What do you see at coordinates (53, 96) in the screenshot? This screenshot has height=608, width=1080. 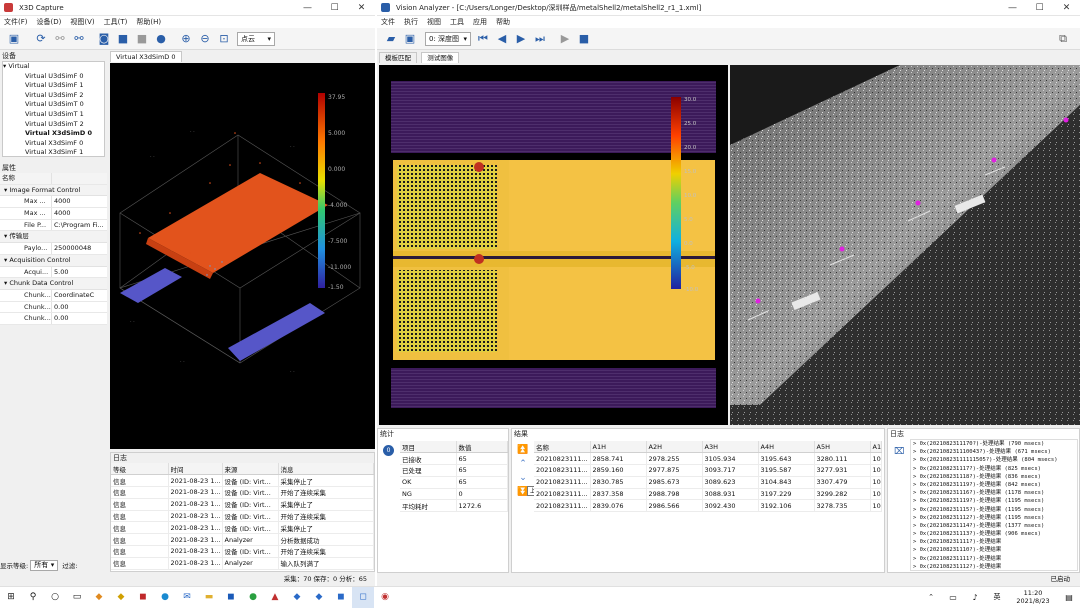 I see `tree-item: Virtual U3dSimF 2` at bounding box center [53, 96].